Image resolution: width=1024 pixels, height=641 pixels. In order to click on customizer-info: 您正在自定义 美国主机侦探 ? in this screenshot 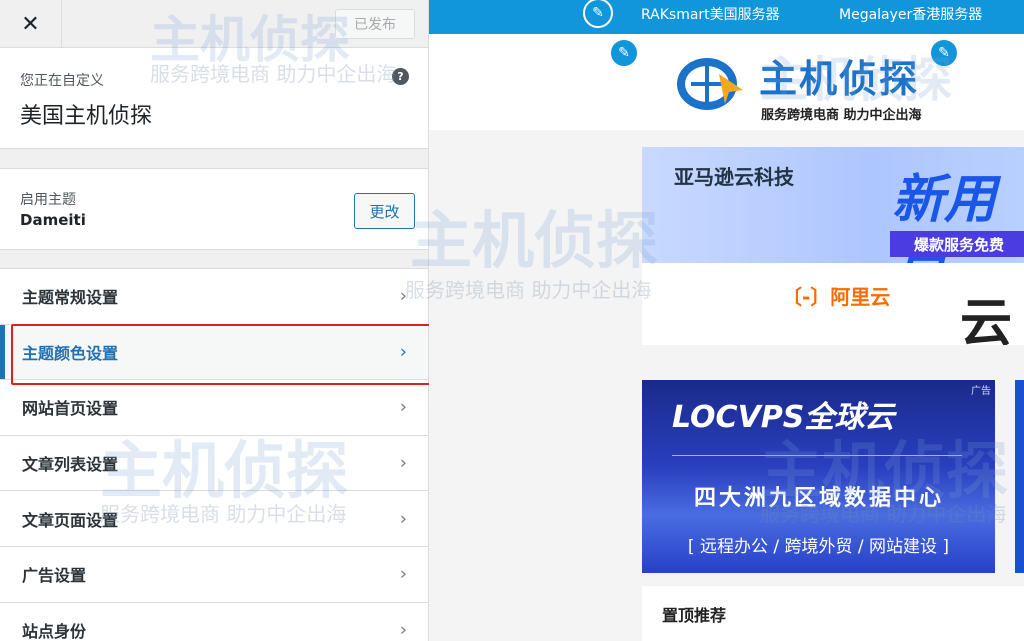, I will do `click(214, 98)`.